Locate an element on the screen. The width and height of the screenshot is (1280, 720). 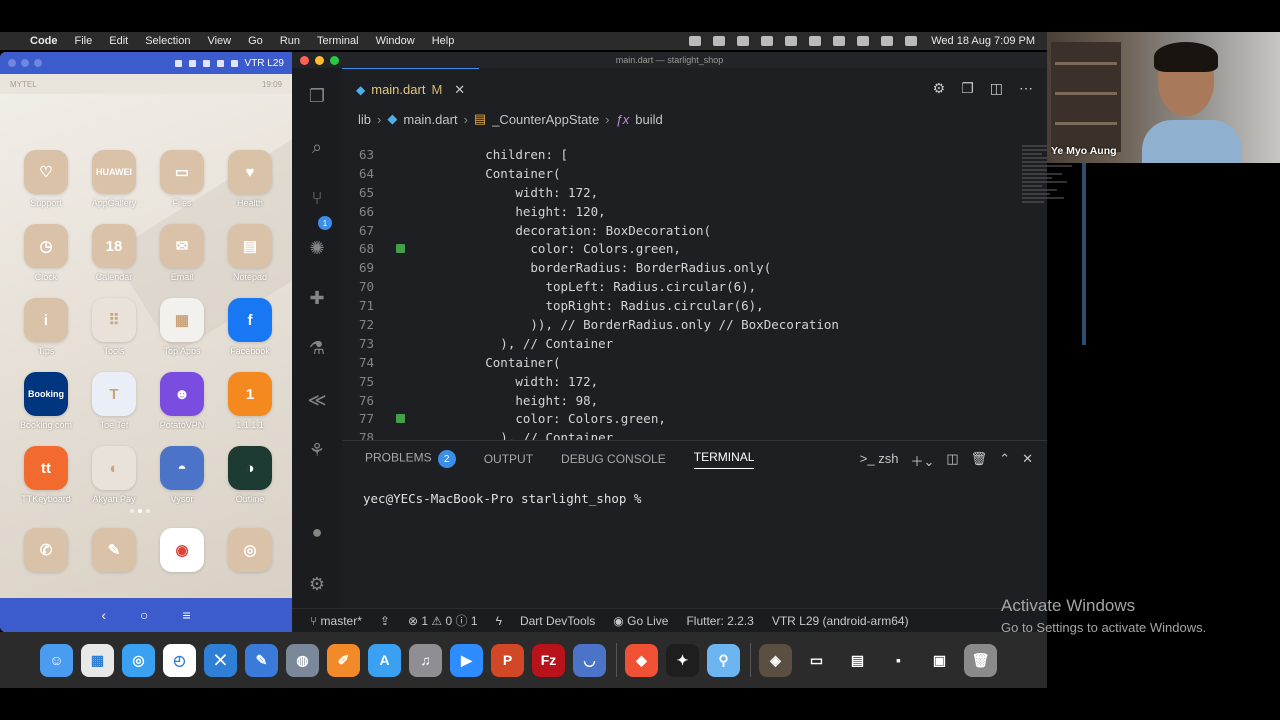
phone-app: f Facebook is located at coordinates (250, 327).